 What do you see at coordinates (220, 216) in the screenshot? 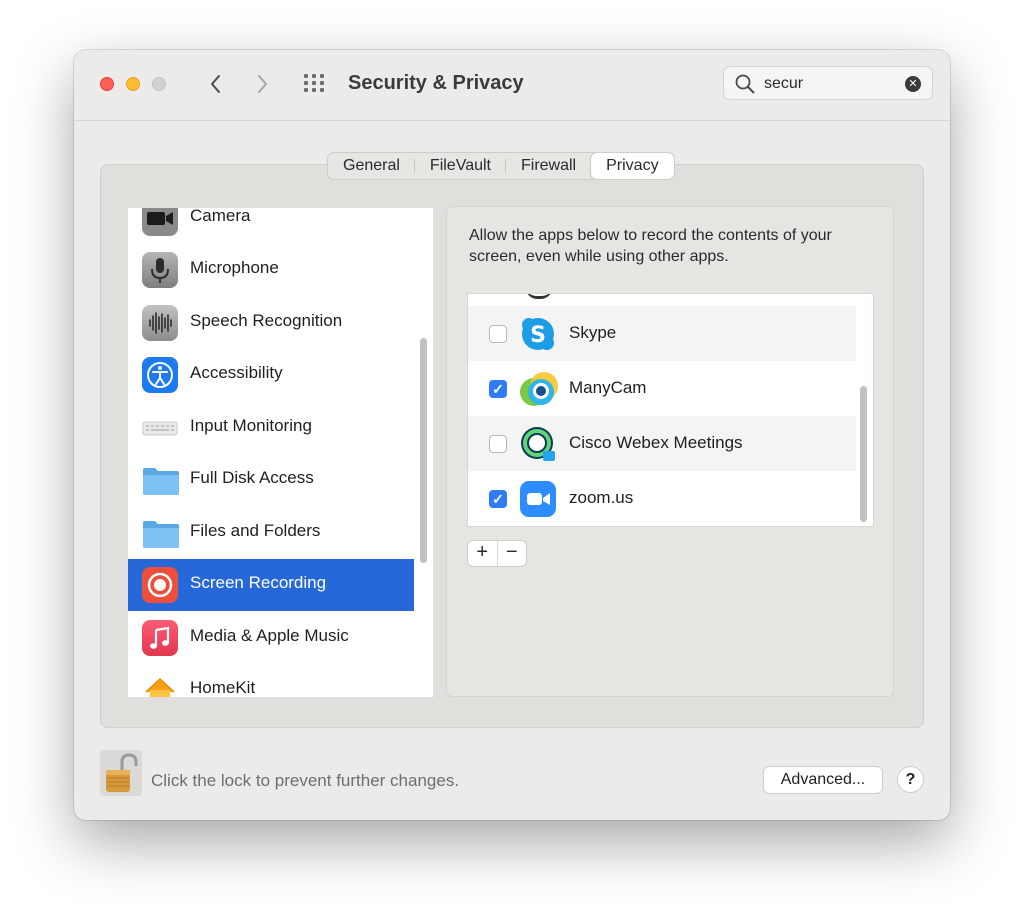
I see `sidebar-item-label: Camera` at bounding box center [220, 216].